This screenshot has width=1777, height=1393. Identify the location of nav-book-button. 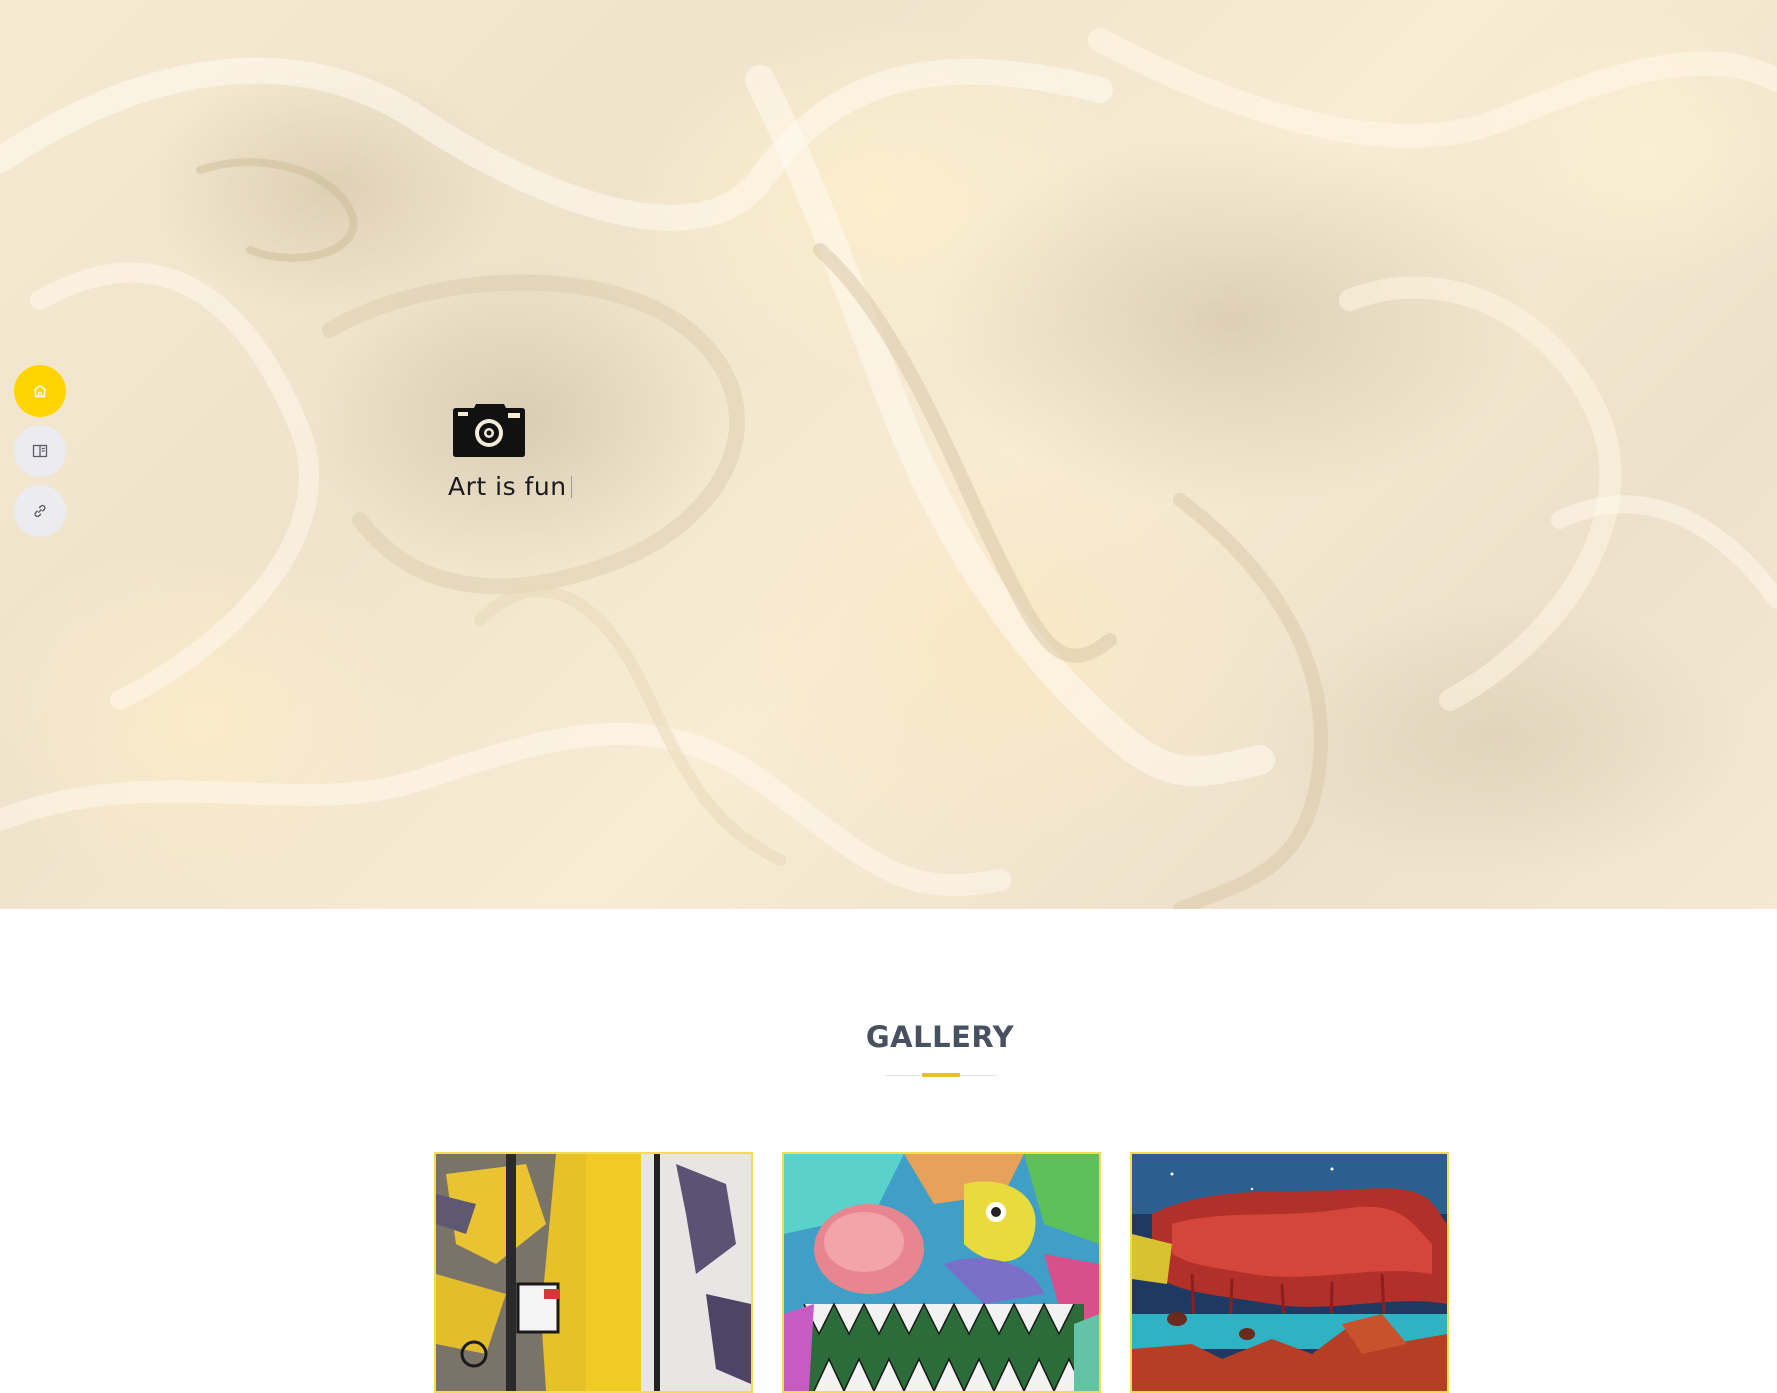
(40, 451).